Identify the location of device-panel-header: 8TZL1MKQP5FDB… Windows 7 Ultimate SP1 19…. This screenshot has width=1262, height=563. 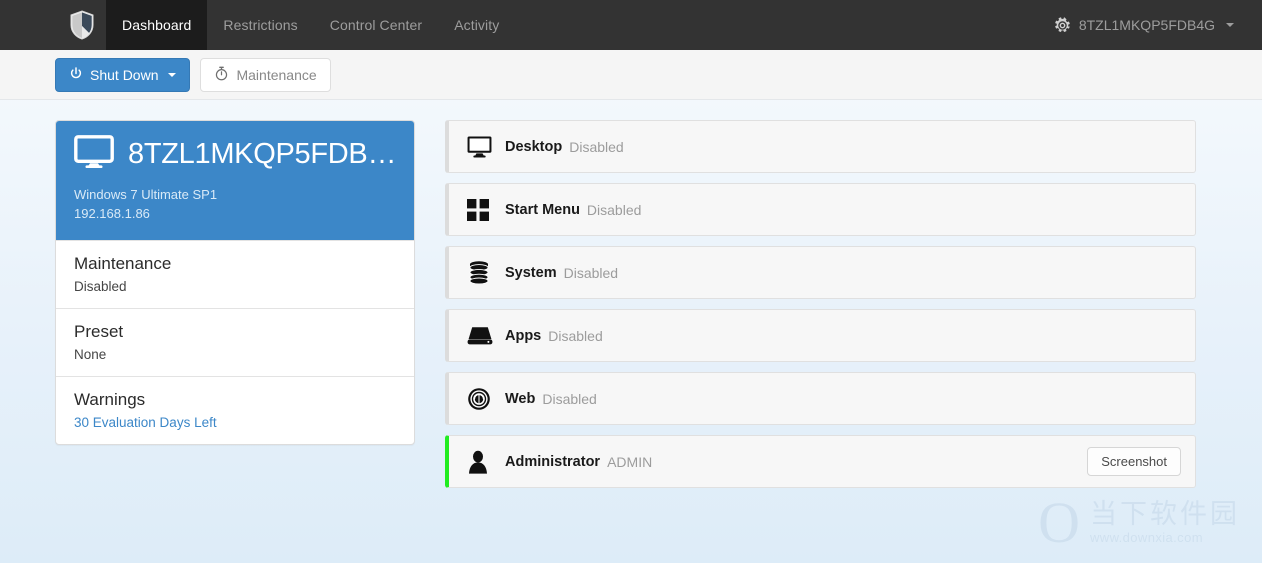
(235, 180).